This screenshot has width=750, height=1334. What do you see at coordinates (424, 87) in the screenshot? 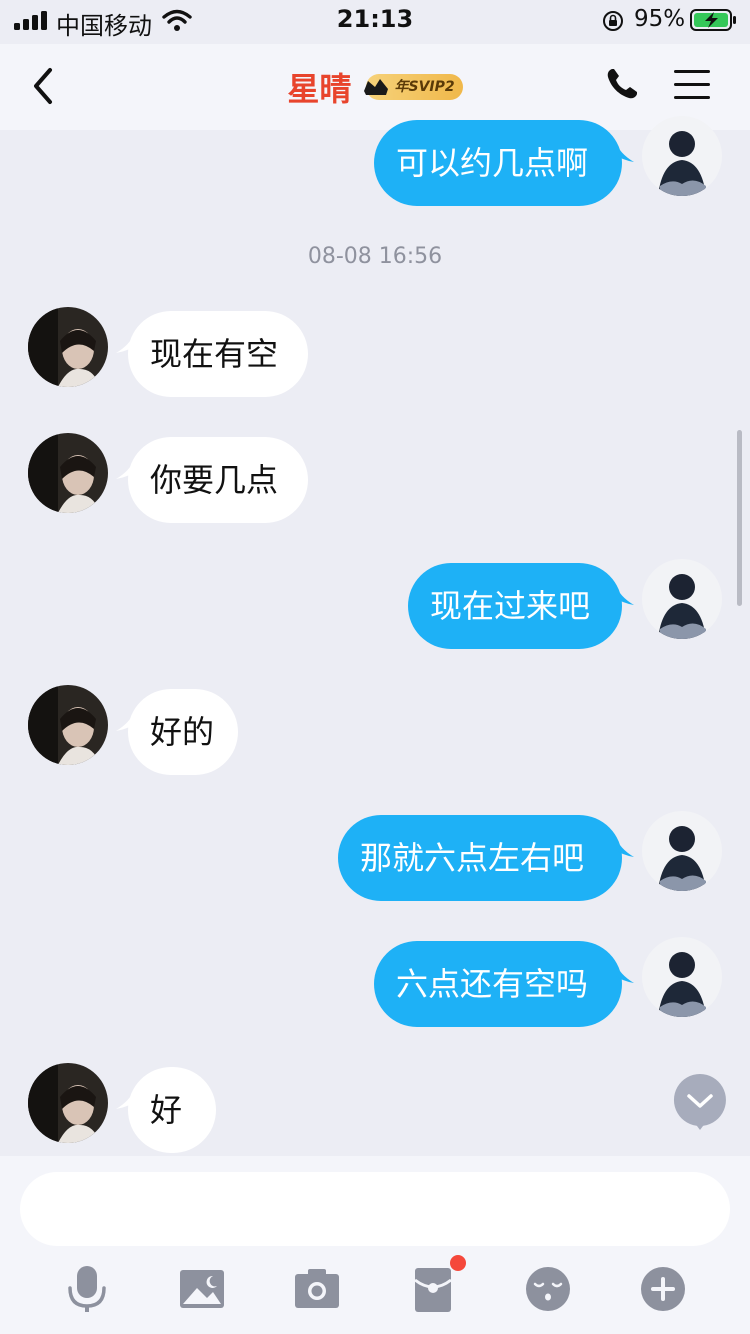
I see `svip-badge-label: 年SVIP2` at bounding box center [424, 87].